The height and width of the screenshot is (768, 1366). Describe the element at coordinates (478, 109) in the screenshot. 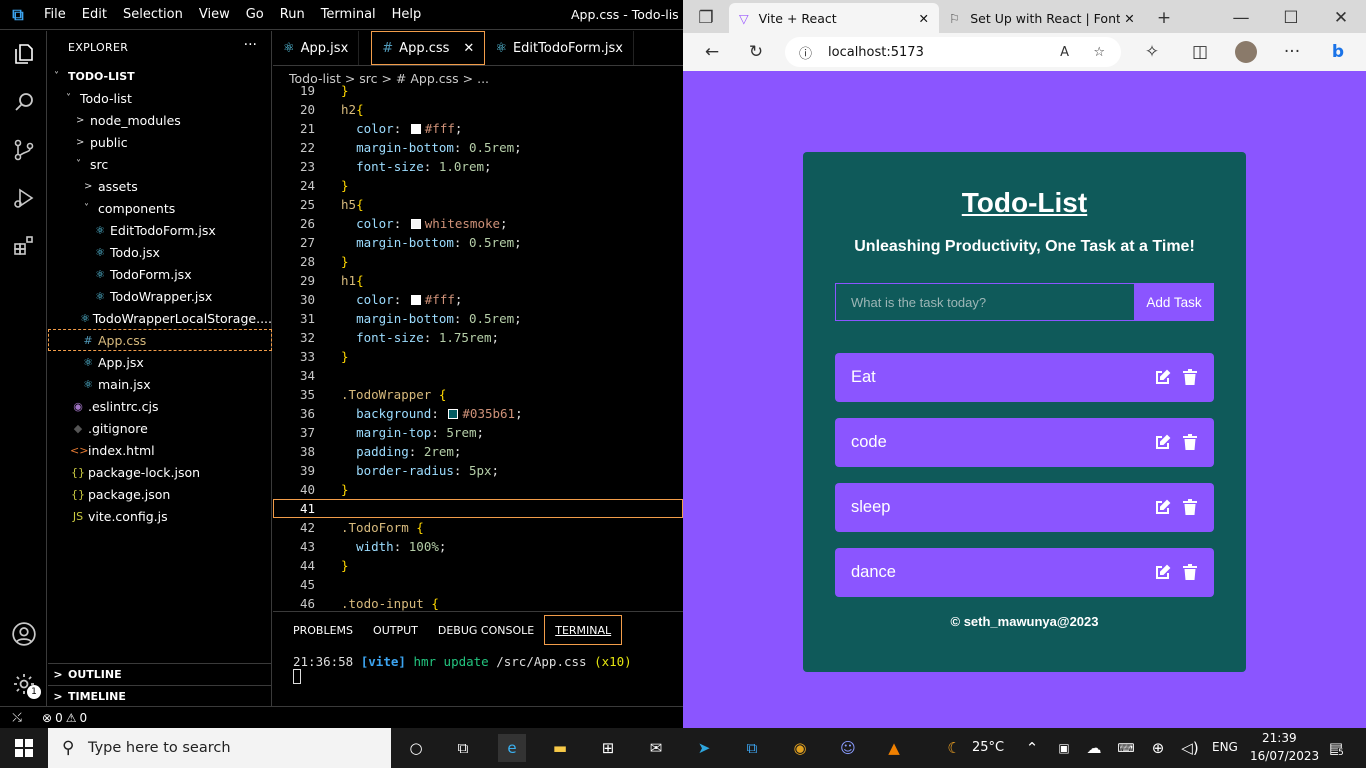

I see `code-line: 20 h2{` at that location.